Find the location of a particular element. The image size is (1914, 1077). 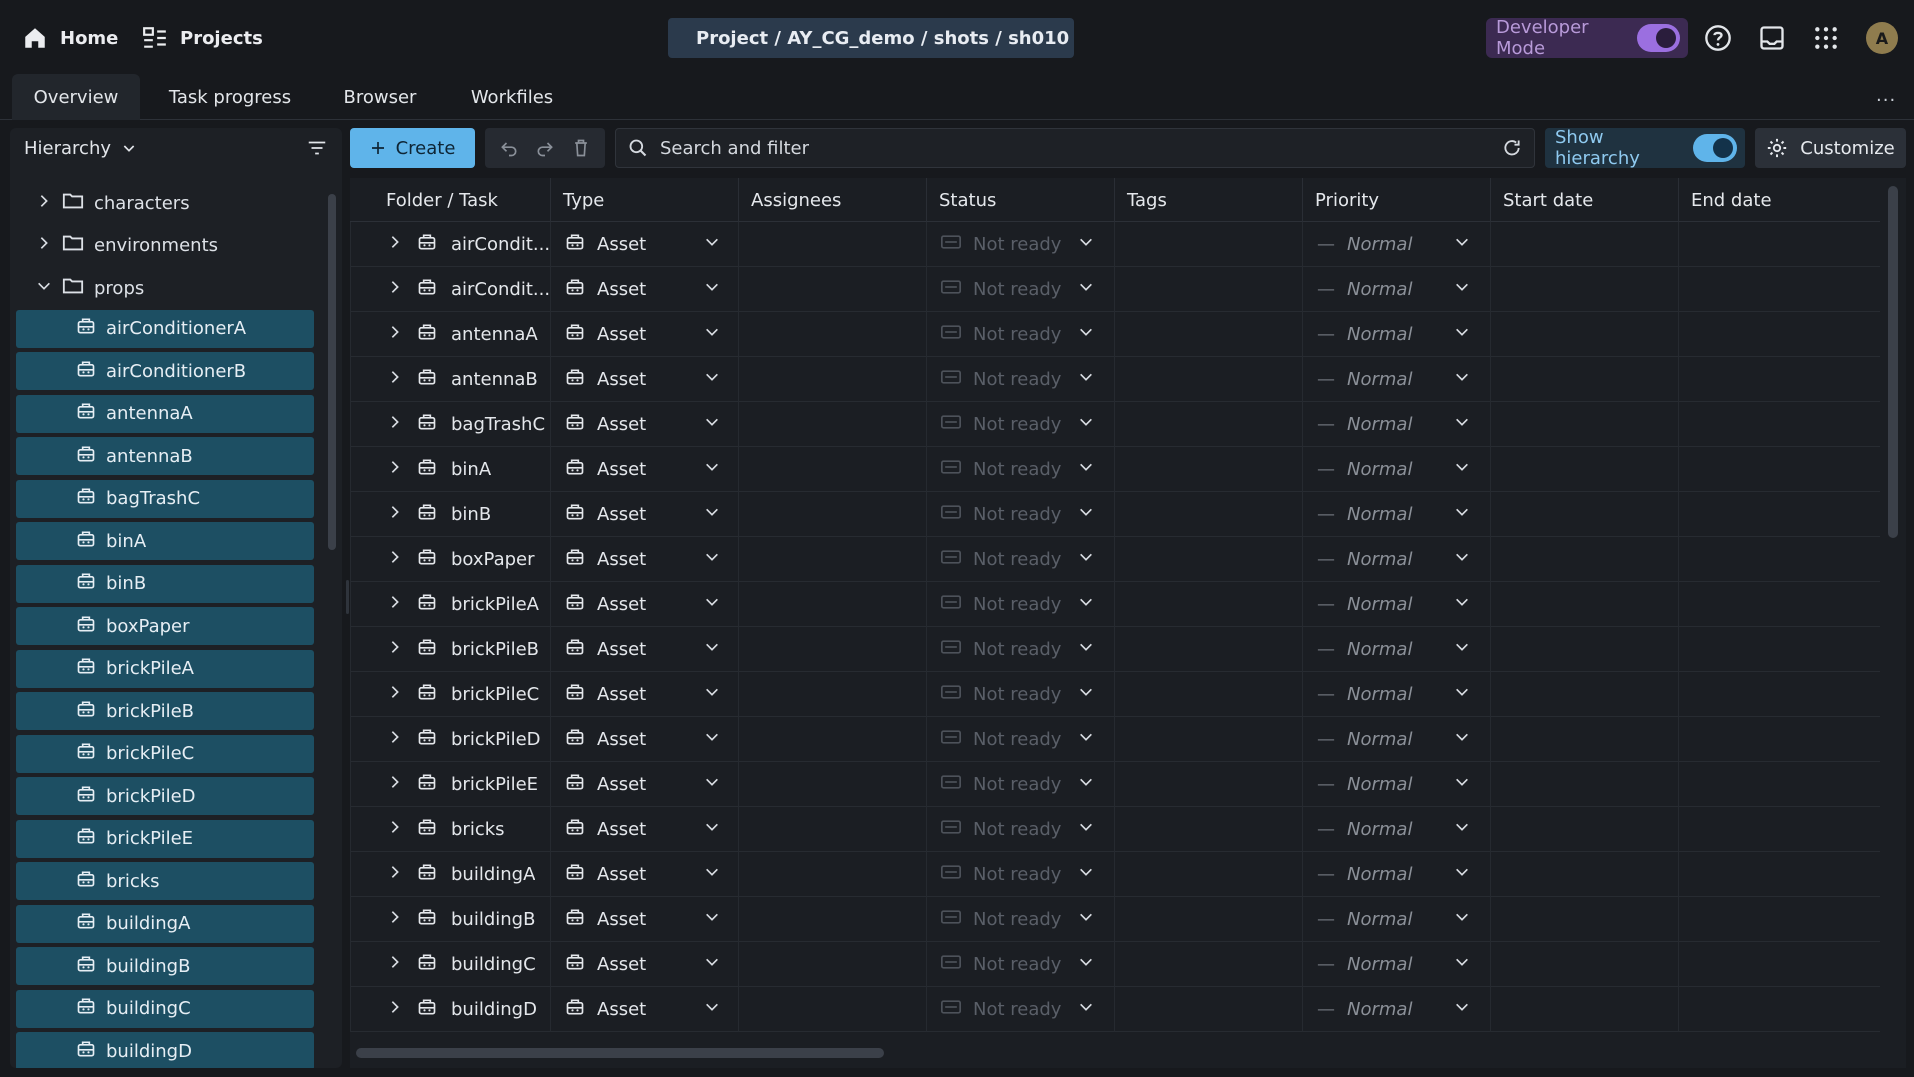

tree-item: binA is located at coordinates (165, 541).